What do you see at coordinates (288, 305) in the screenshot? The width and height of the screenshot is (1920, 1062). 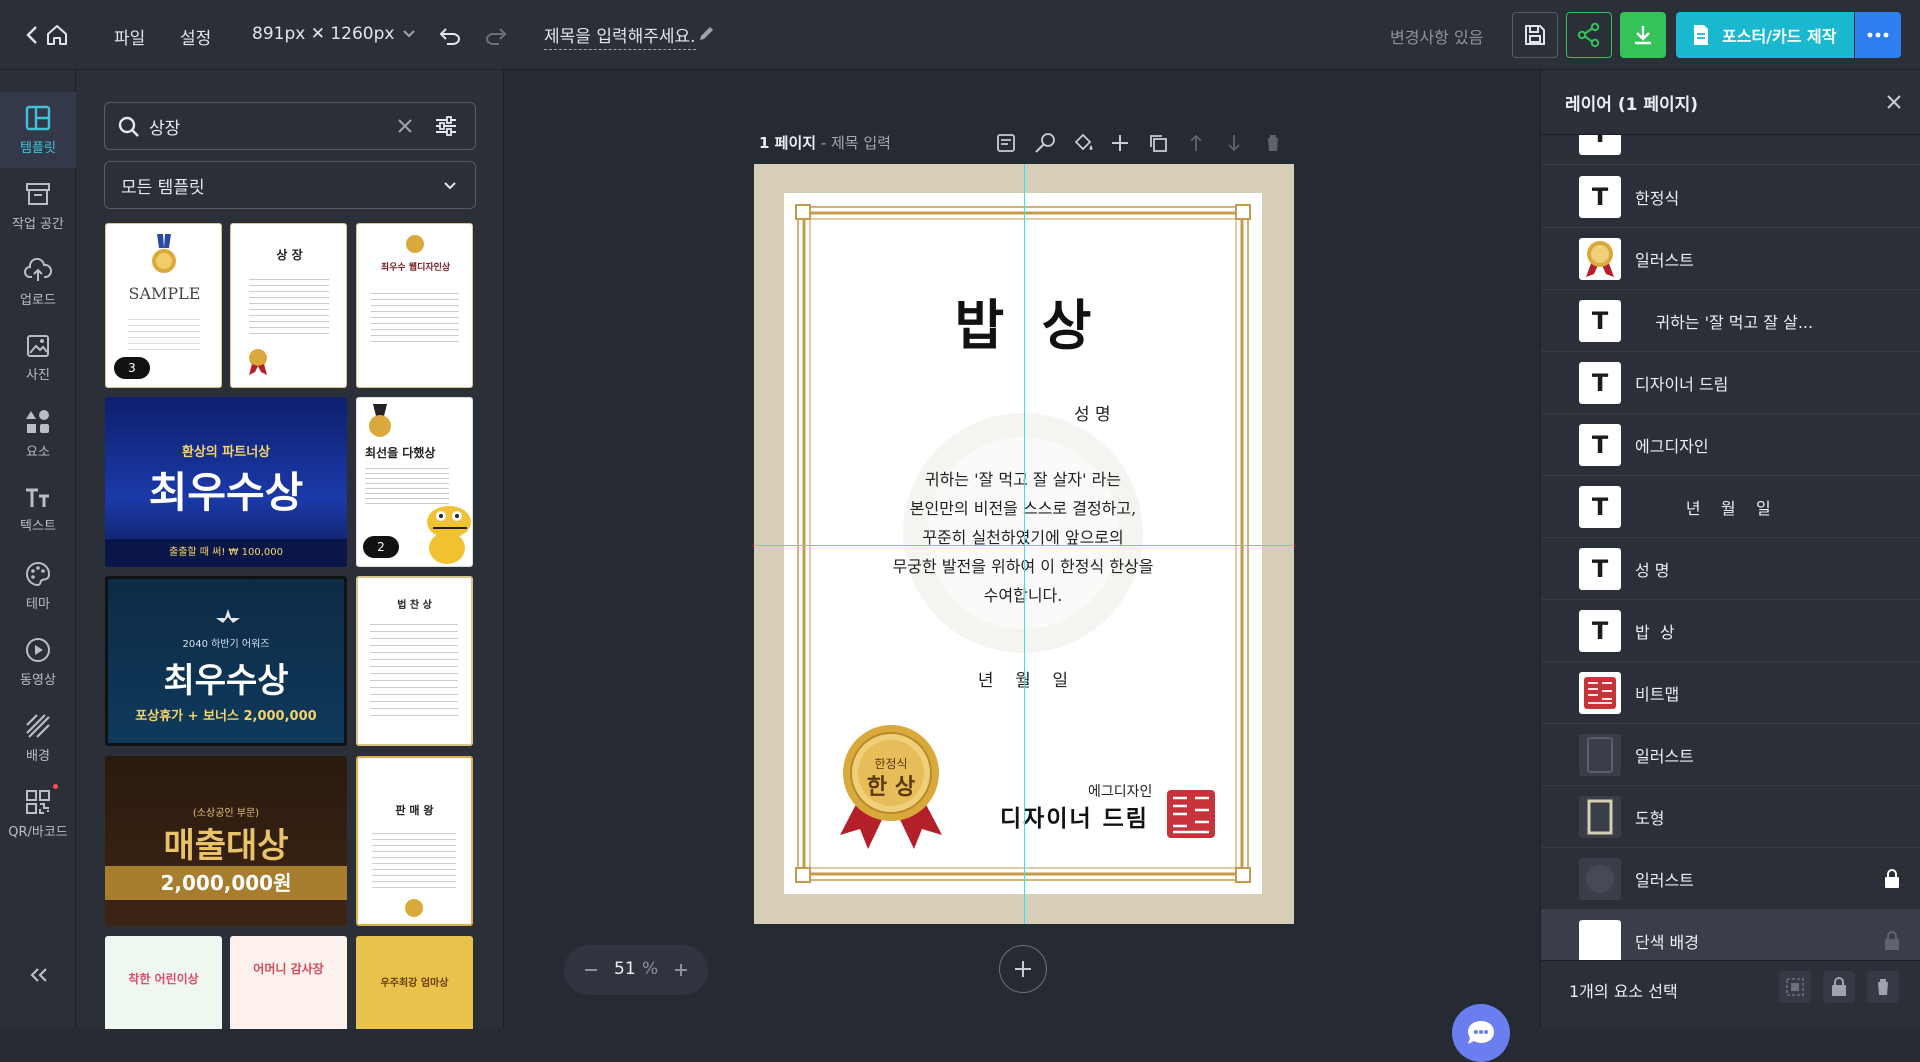 I see `template-thumbnail: 상 장` at bounding box center [288, 305].